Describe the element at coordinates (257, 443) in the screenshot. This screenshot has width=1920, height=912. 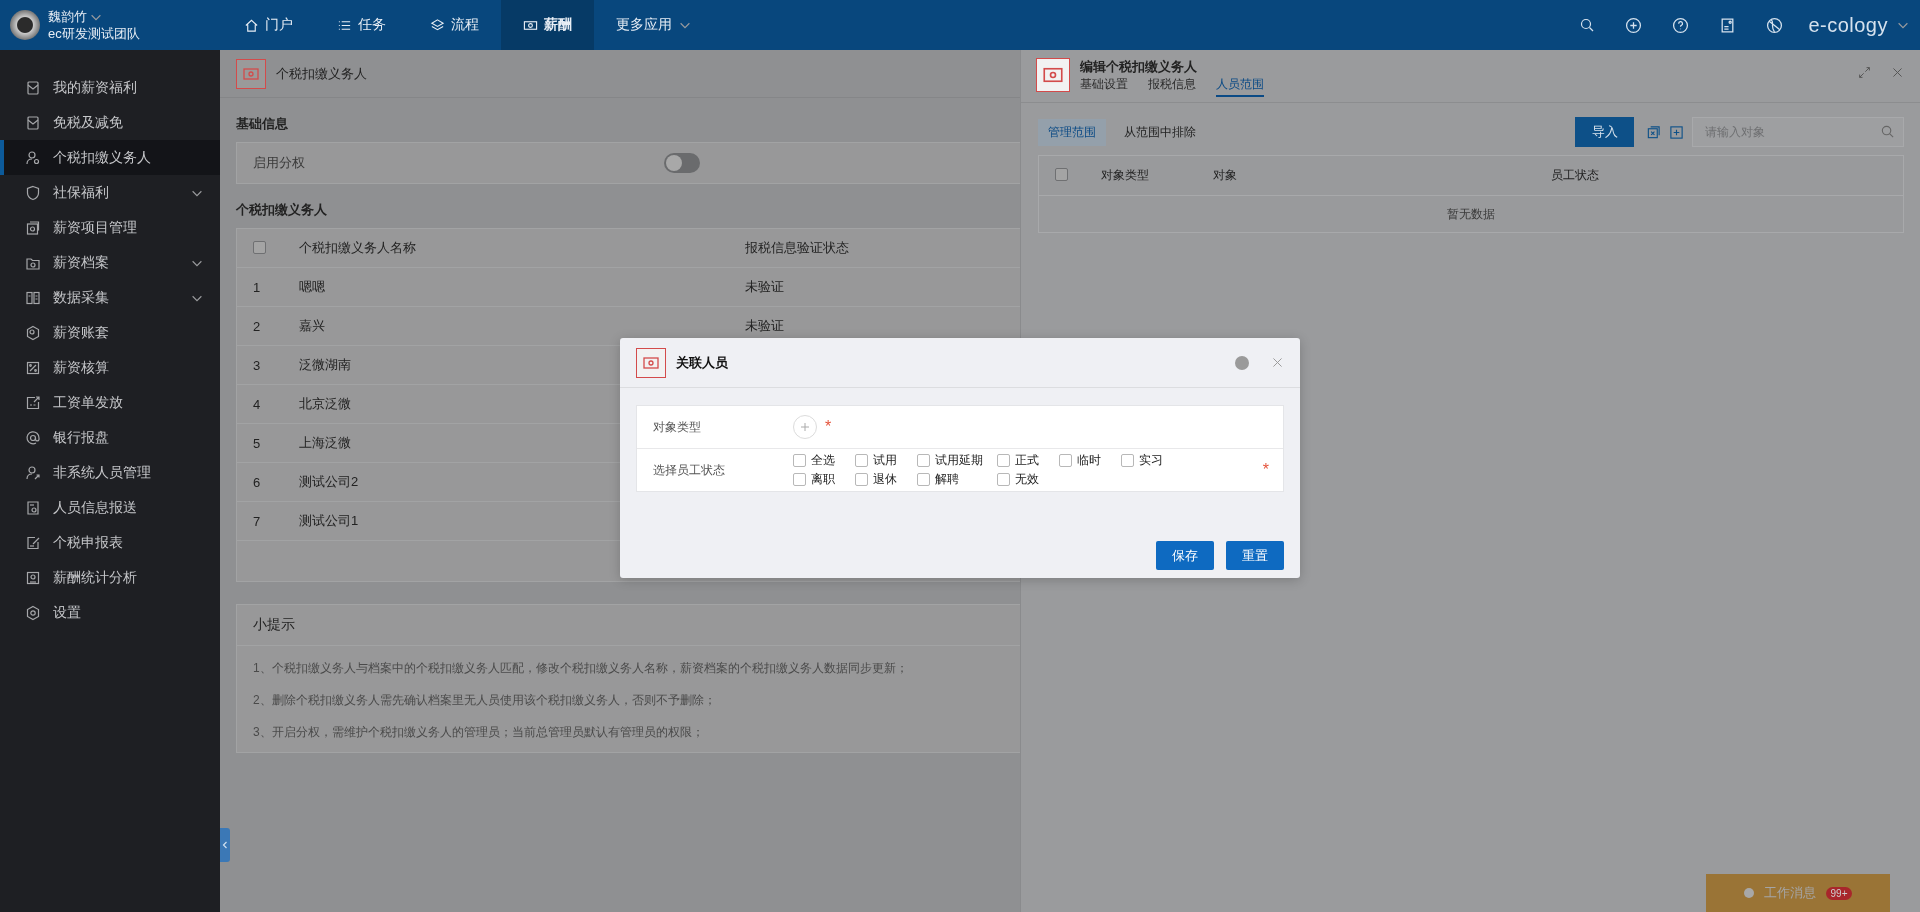
I see `row-number: 5` at that location.